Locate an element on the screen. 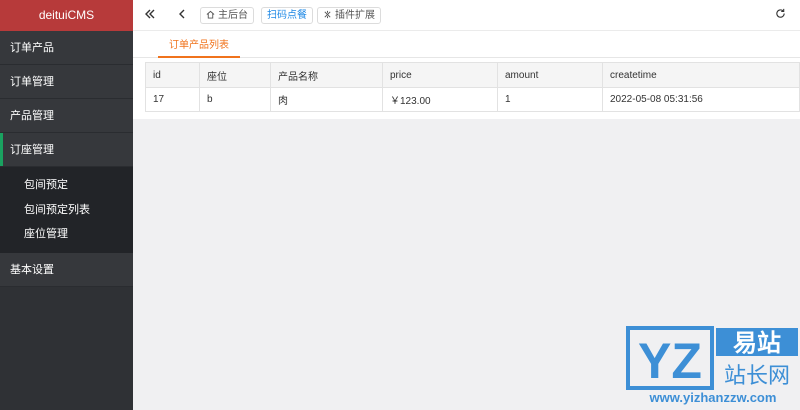 The image size is (800, 410). watermark-cn-top: 易站 is located at coordinates (757, 343).